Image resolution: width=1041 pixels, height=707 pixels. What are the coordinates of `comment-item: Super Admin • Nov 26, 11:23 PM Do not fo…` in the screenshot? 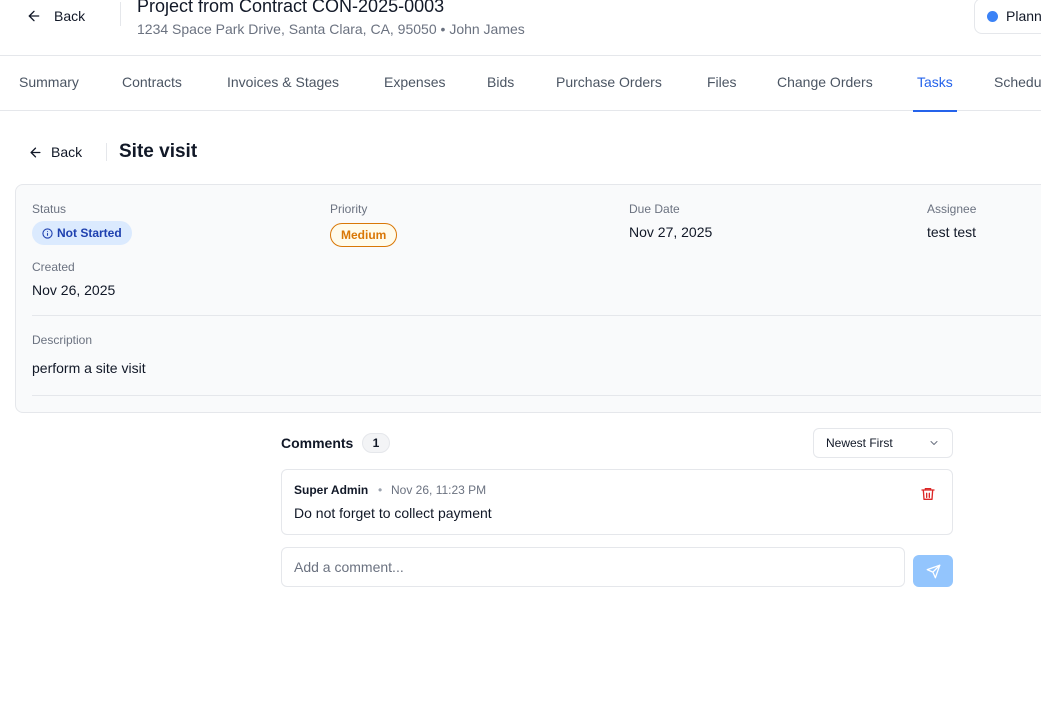 It's located at (617, 502).